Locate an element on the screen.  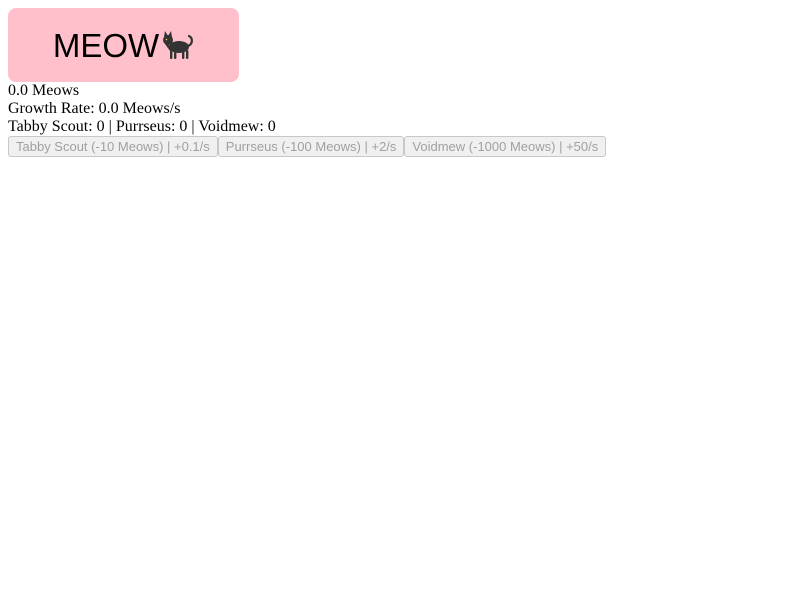
meow-count: 0.0 Meows is located at coordinates (44, 90).